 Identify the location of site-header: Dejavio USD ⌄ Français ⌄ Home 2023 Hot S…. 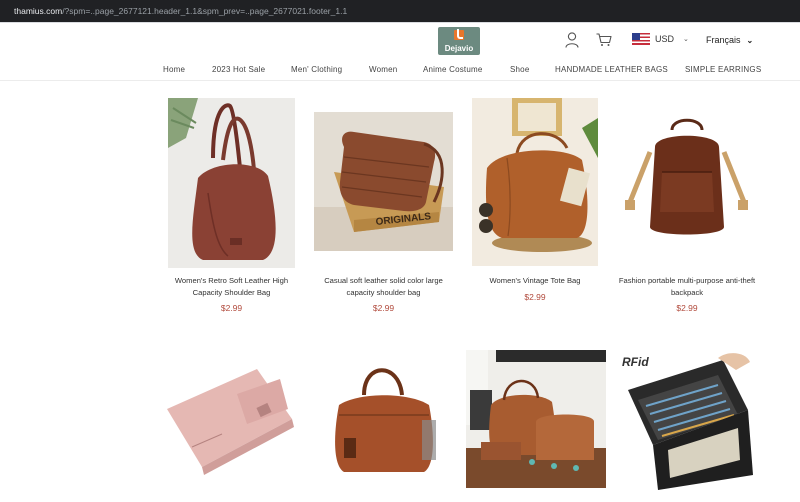
(400, 52).